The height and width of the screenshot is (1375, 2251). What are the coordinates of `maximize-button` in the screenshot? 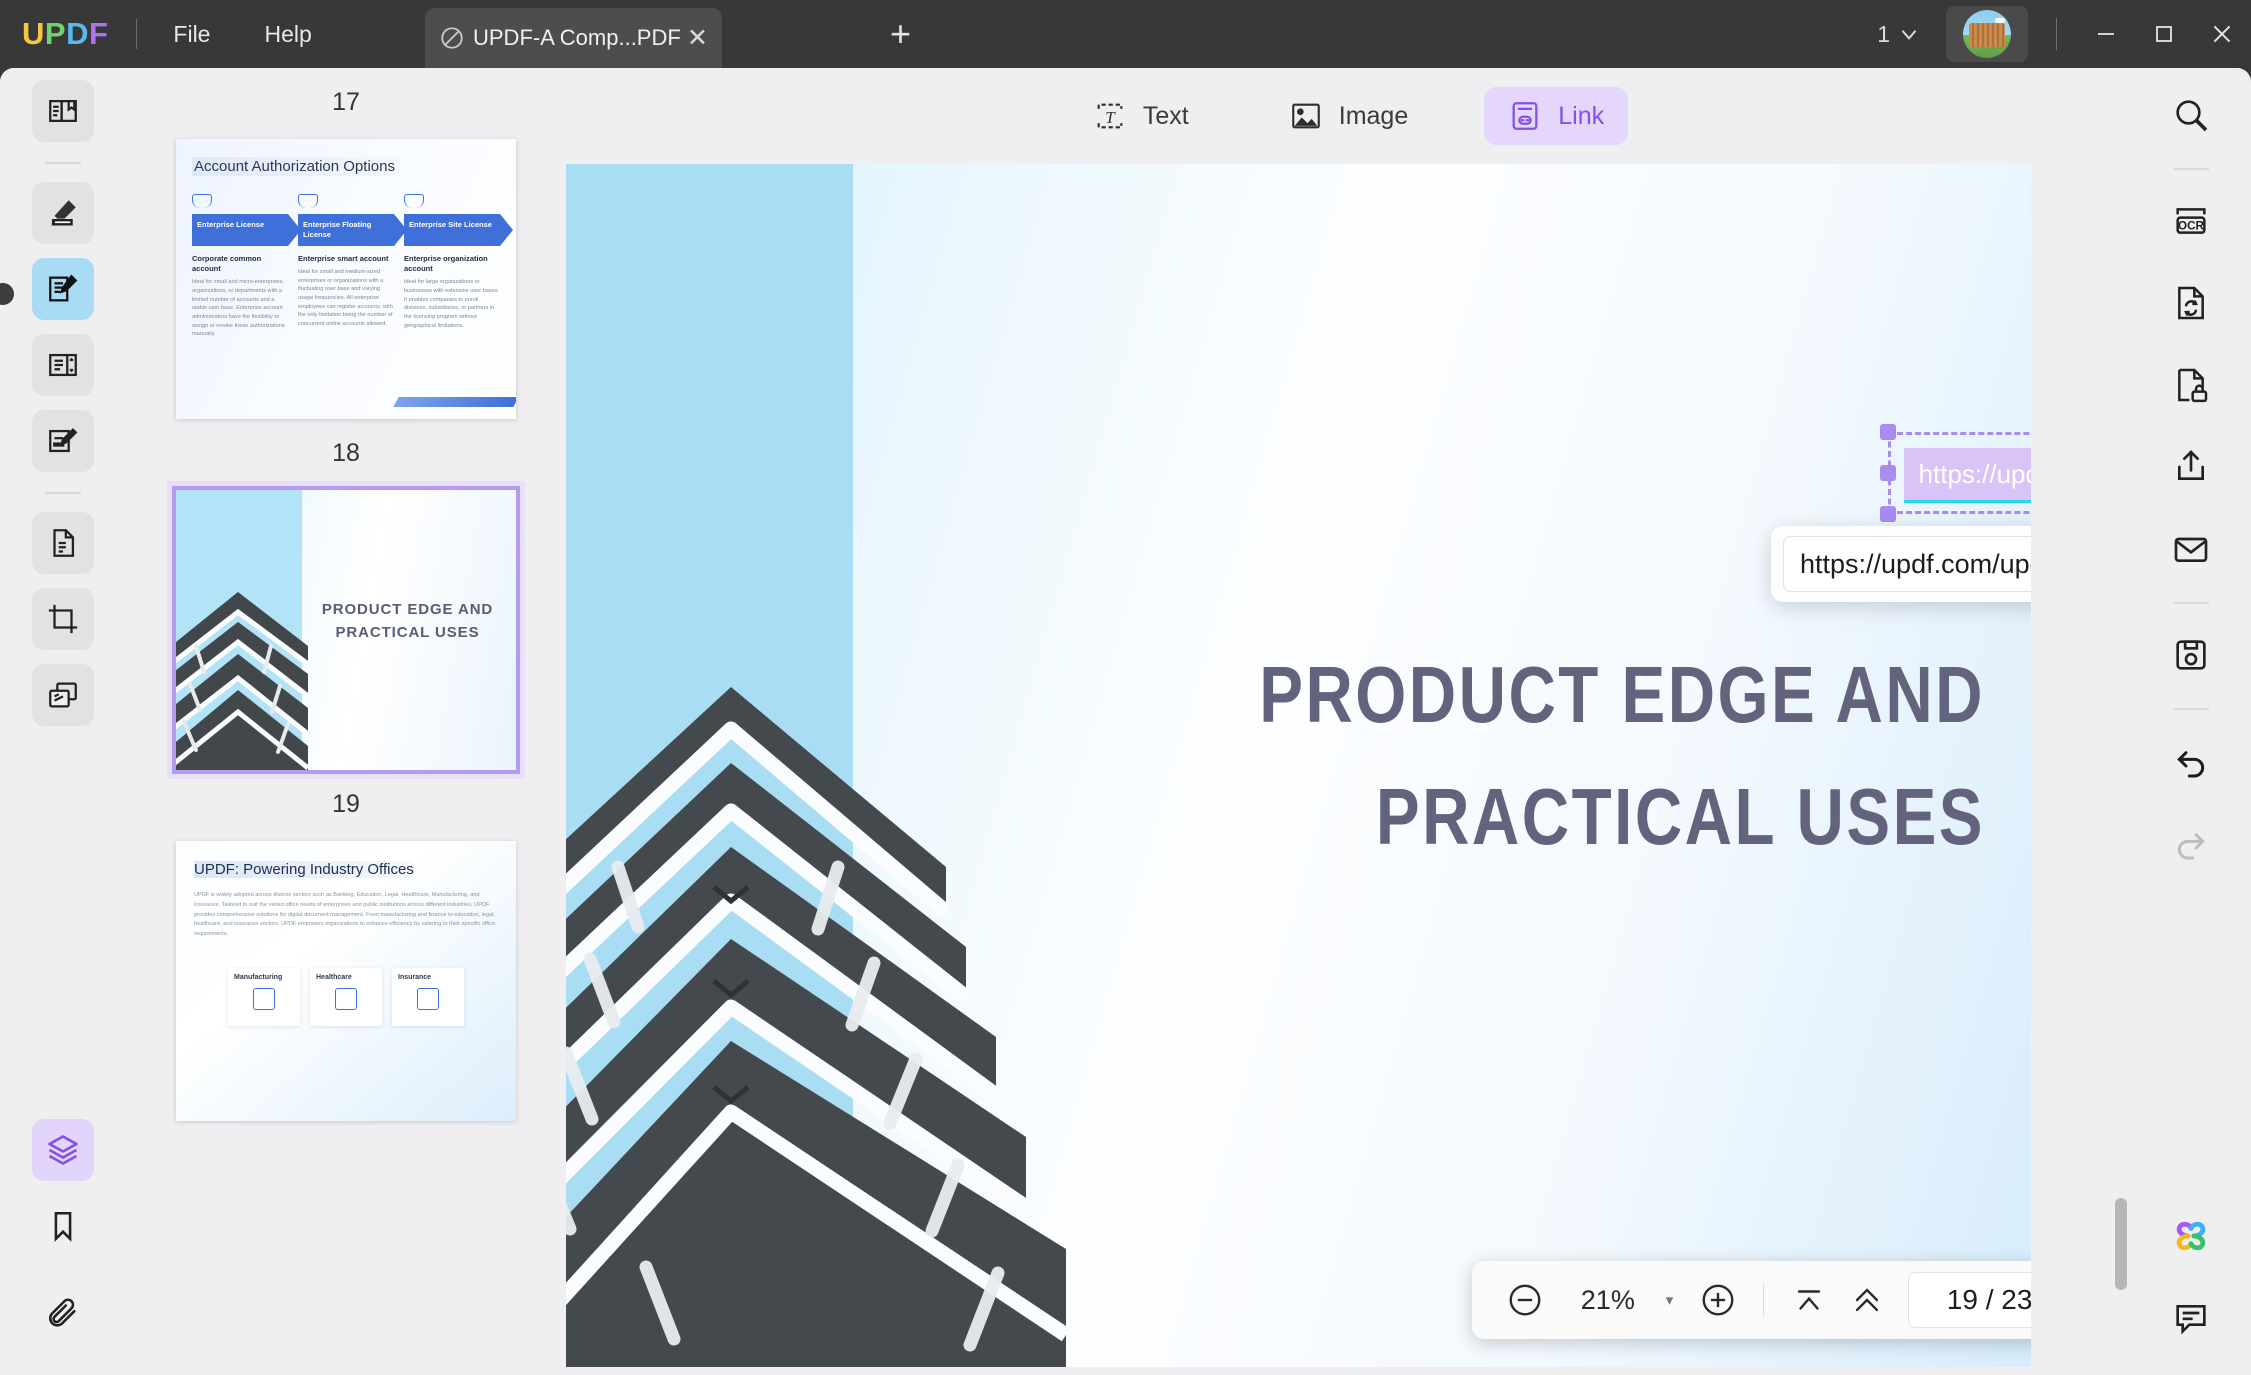 It's located at (2164, 34).